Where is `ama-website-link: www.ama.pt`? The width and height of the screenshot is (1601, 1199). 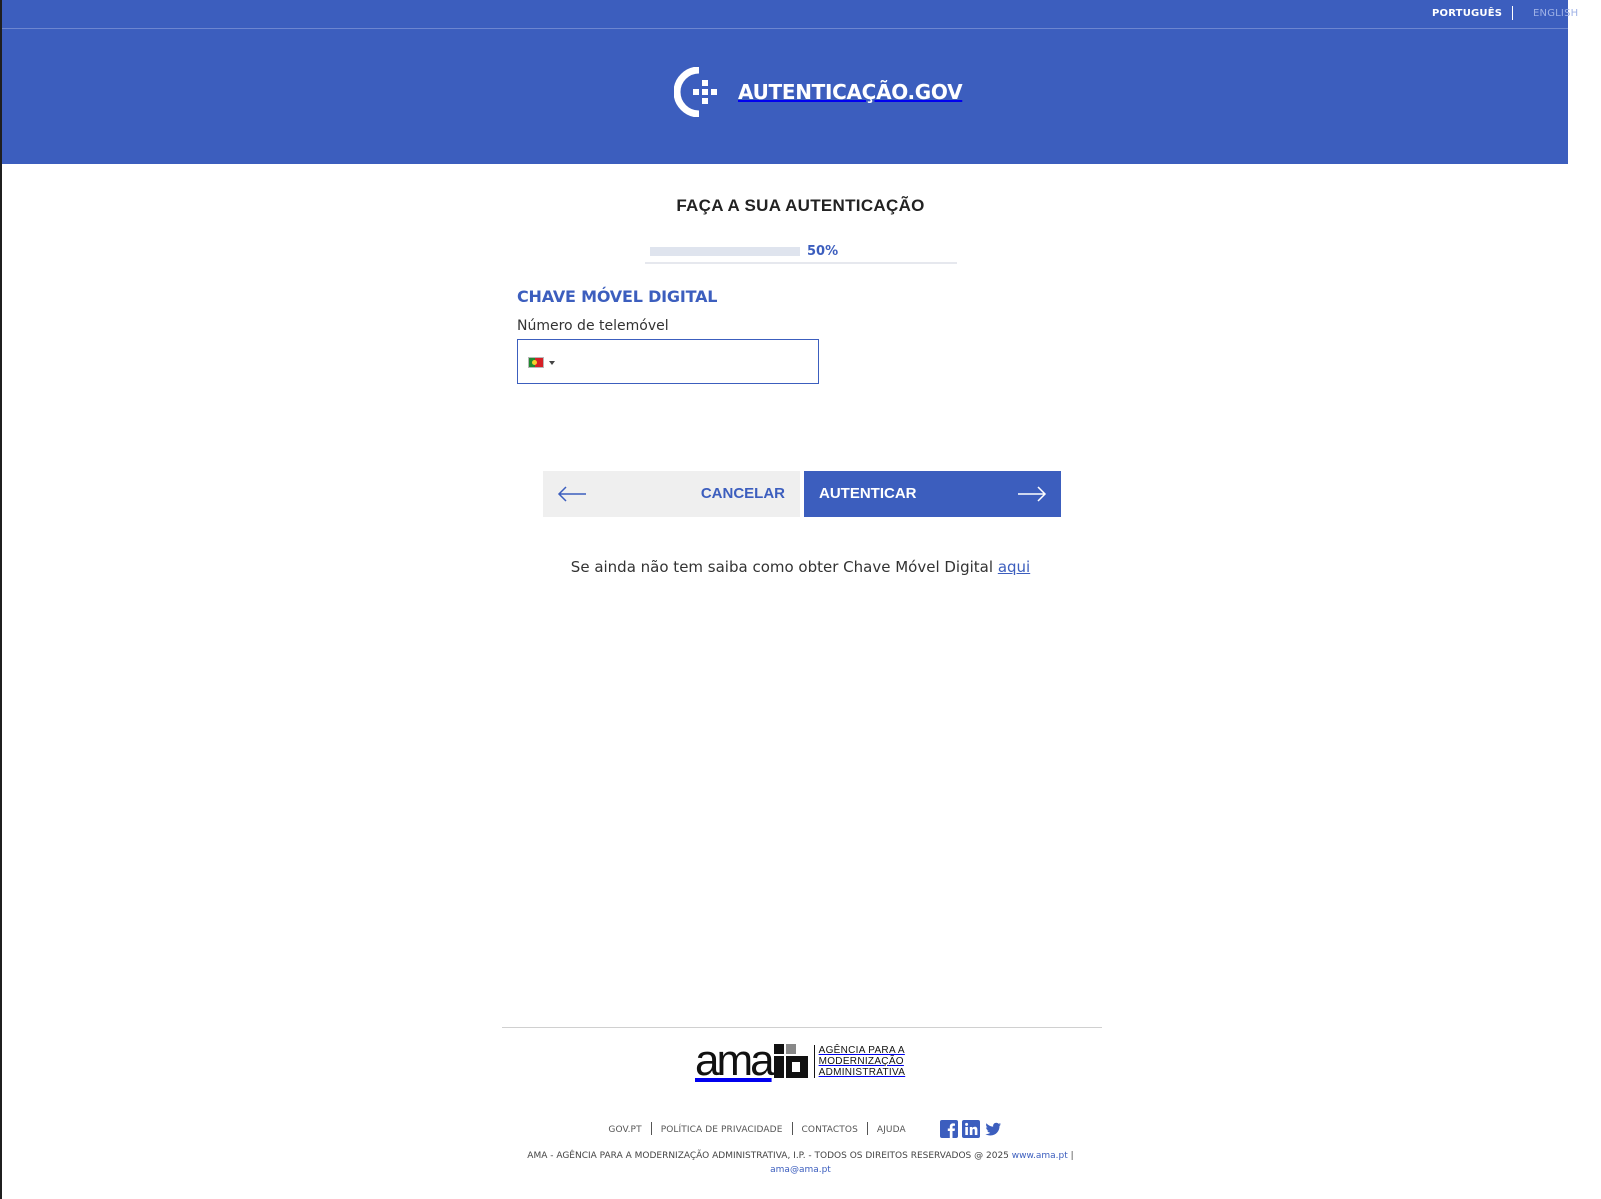
ama-website-link: www.ama.pt is located at coordinates (1040, 1156).